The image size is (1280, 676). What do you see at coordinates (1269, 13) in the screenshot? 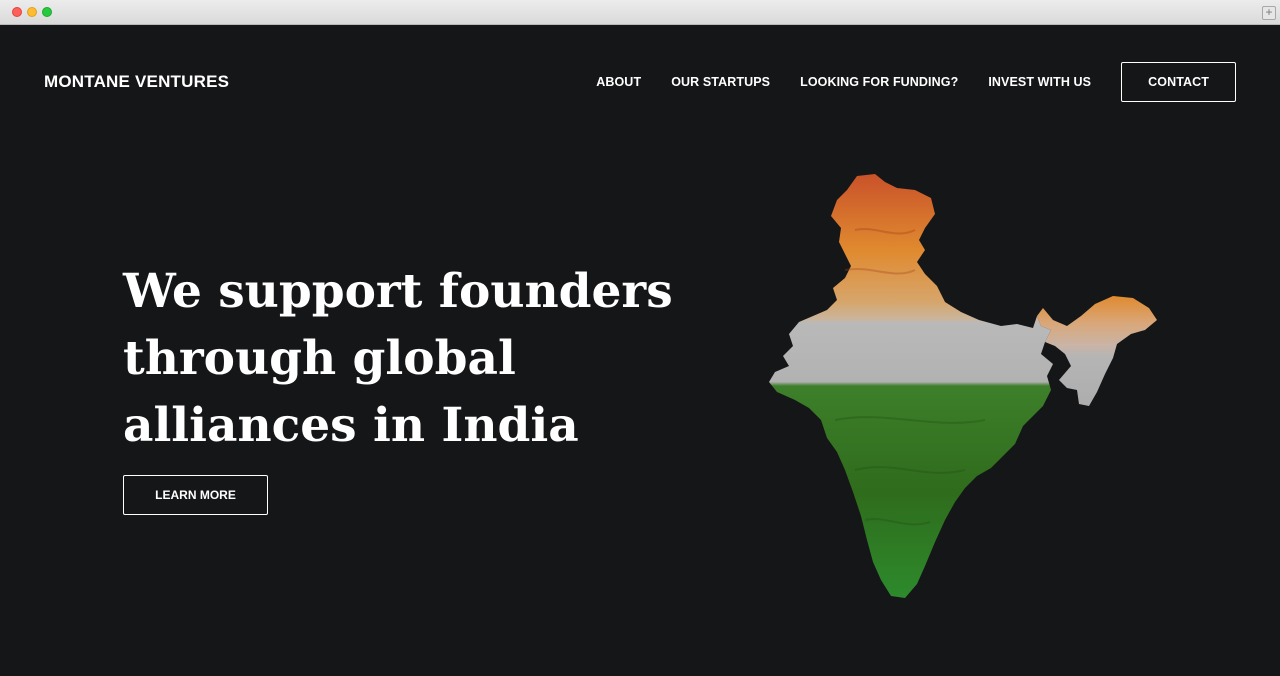
I see `plus-icon: +` at bounding box center [1269, 13].